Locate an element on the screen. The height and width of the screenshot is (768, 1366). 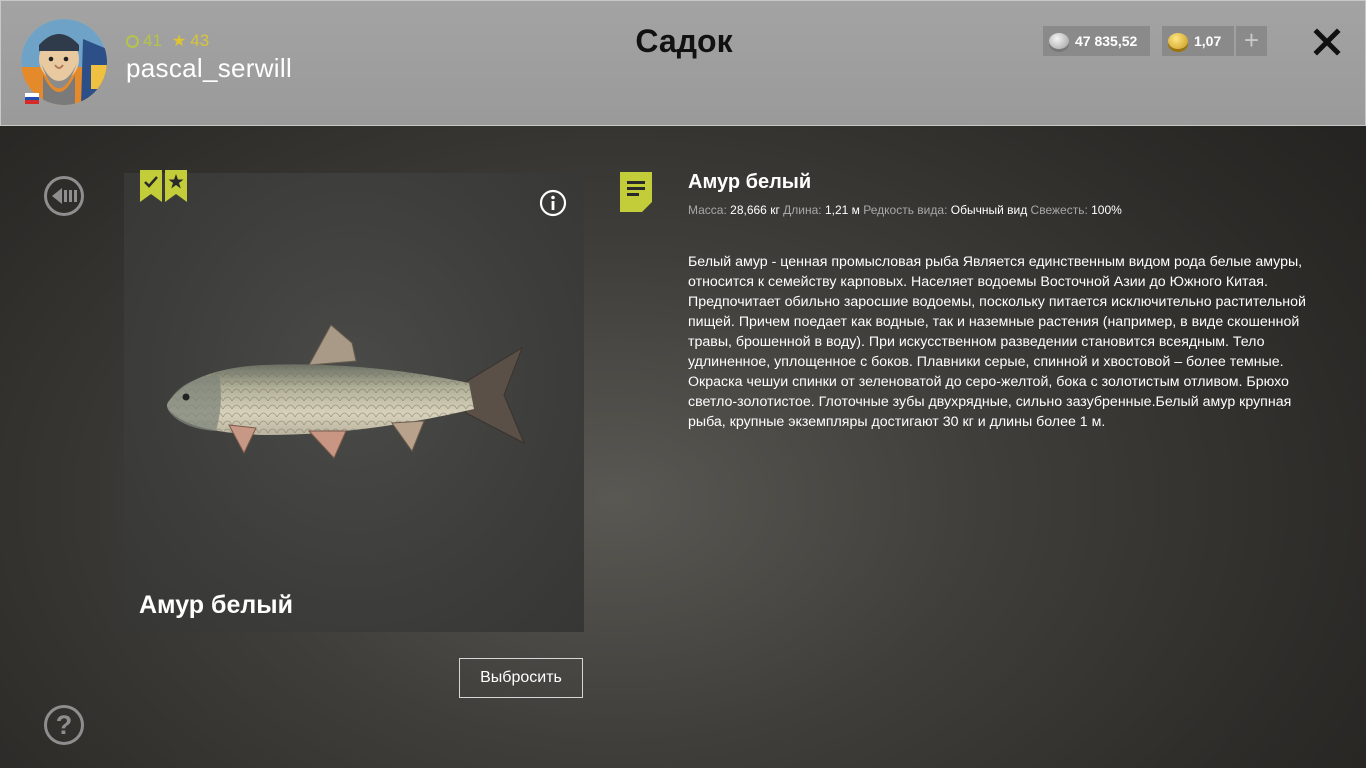
russia-flag-icon is located at coordinates (32, 98).